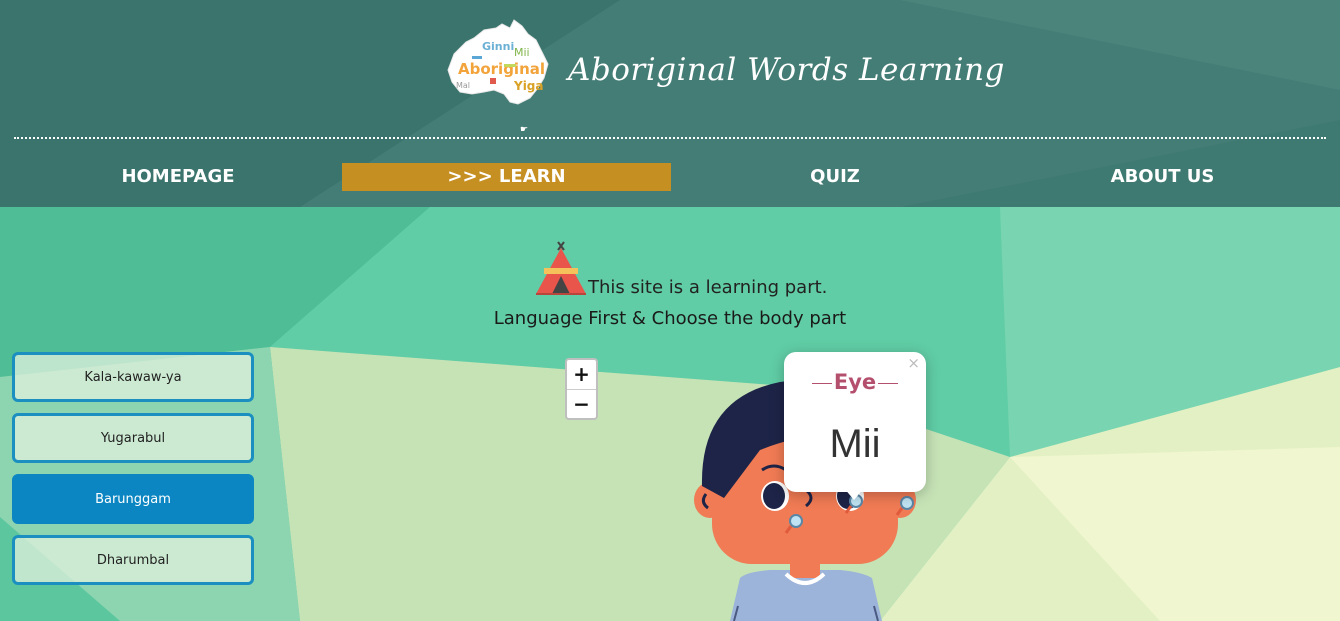 This screenshot has height=621, width=1340. What do you see at coordinates (581, 374) in the screenshot?
I see `zoom-in-button: +` at bounding box center [581, 374].